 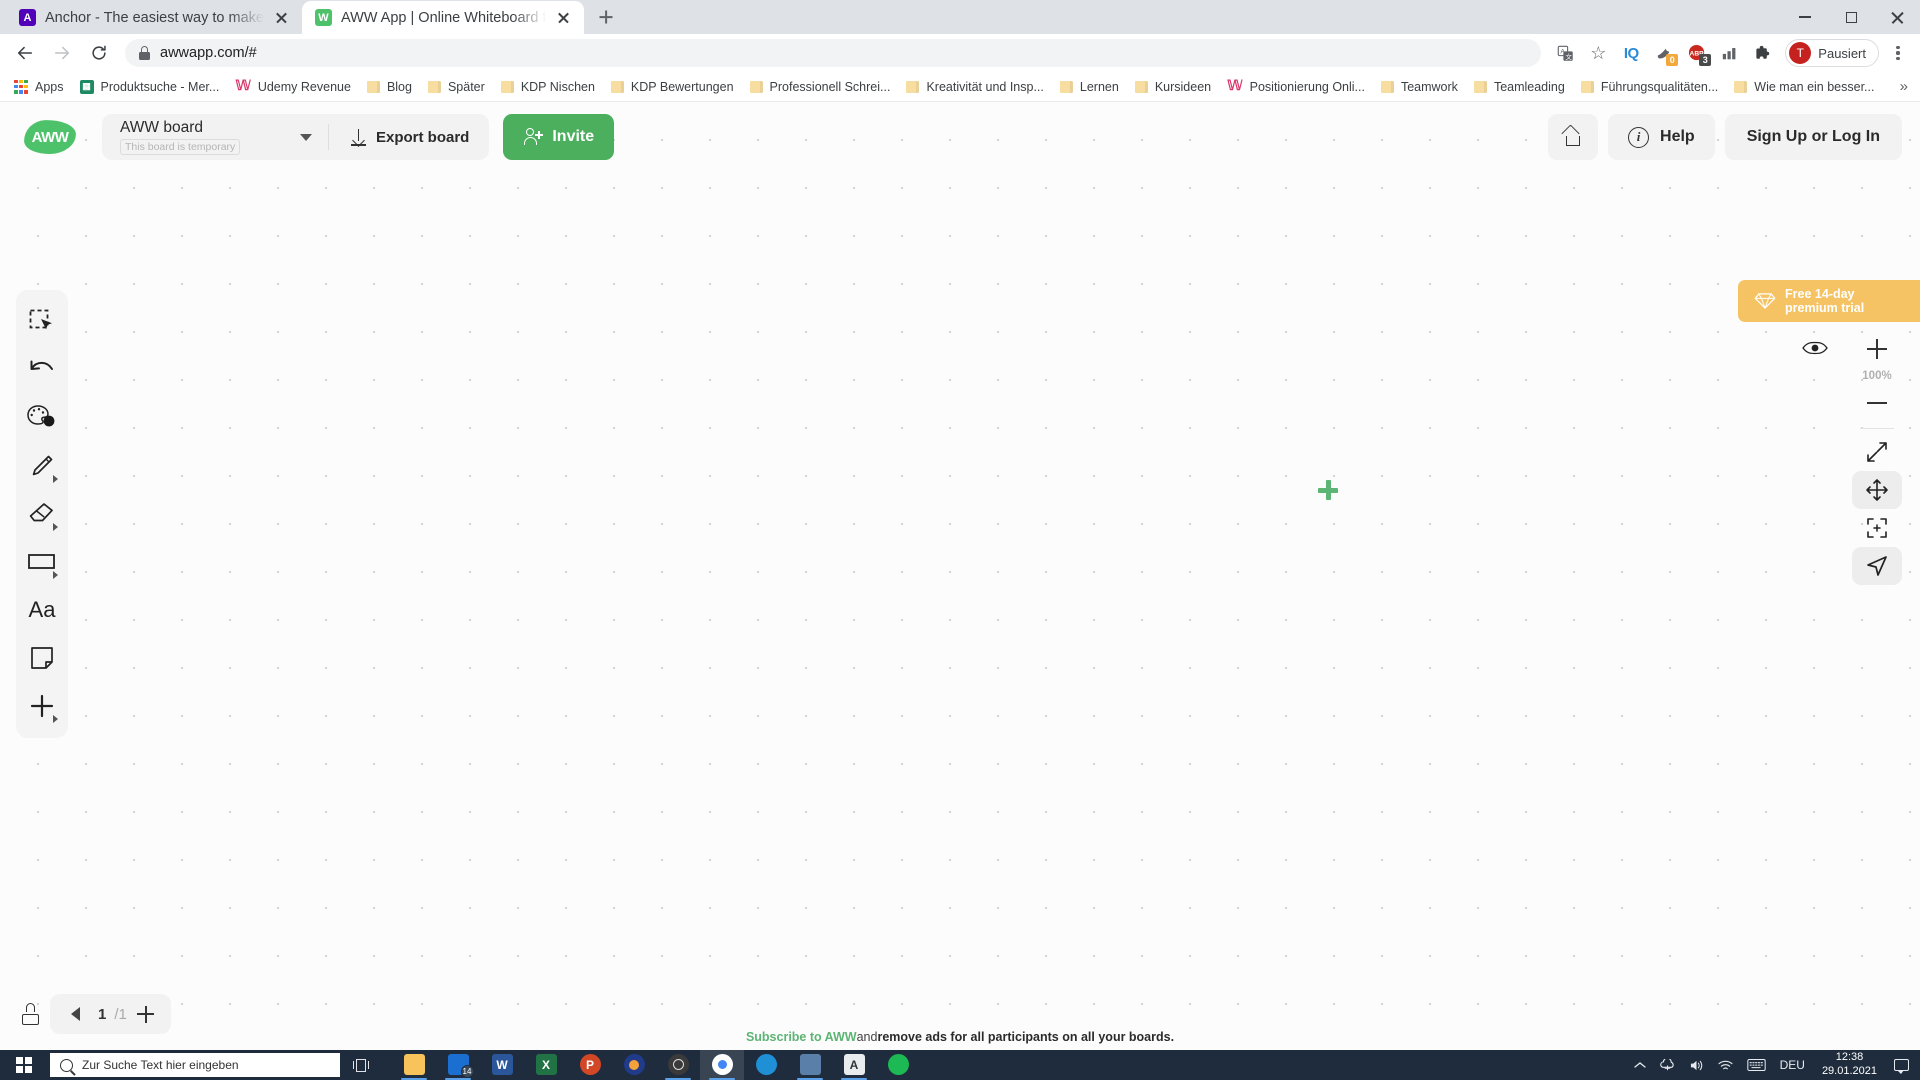 What do you see at coordinates (1598, 53) in the screenshot?
I see `bookmark-star-icon: ☆` at bounding box center [1598, 53].